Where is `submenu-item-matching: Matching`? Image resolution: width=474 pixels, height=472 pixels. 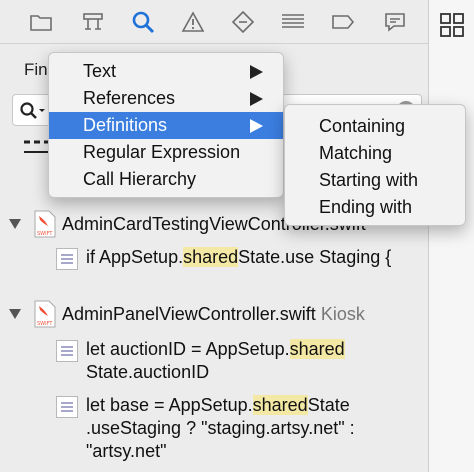
submenu-item-matching: Matching is located at coordinates (375, 153).